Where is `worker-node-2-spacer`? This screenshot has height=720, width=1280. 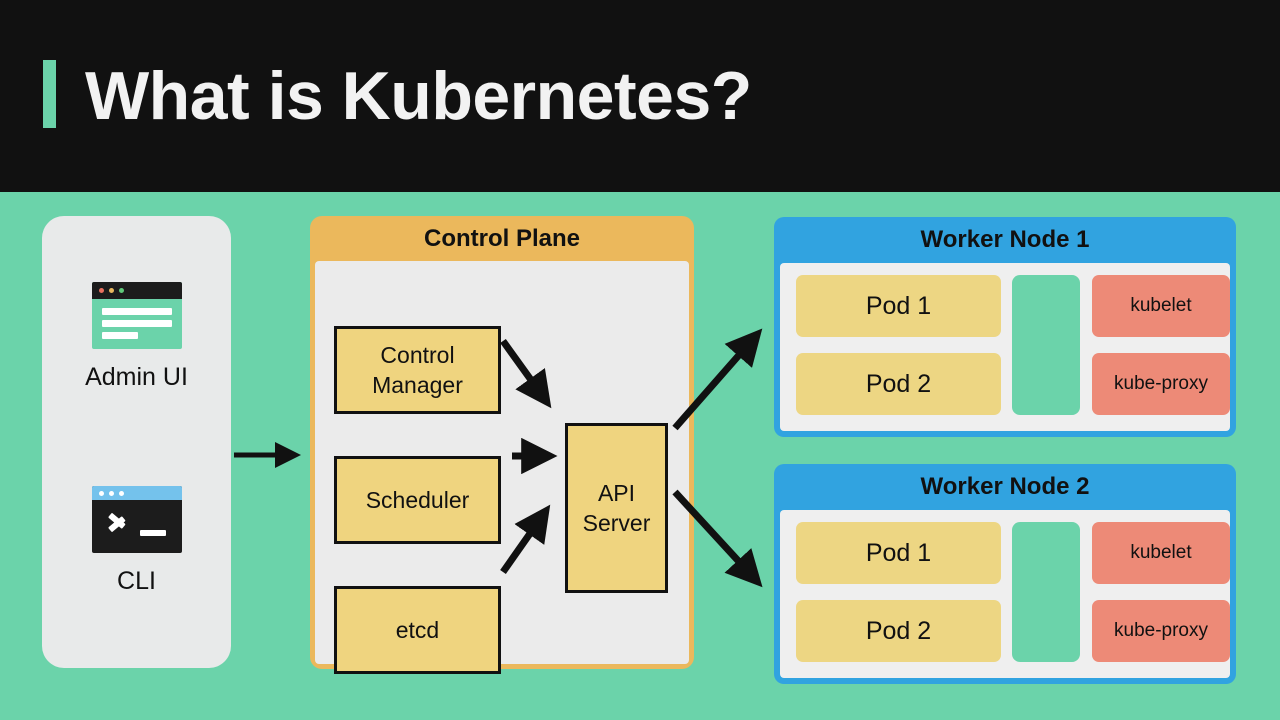
worker-node-2-spacer is located at coordinates (1046, 592).